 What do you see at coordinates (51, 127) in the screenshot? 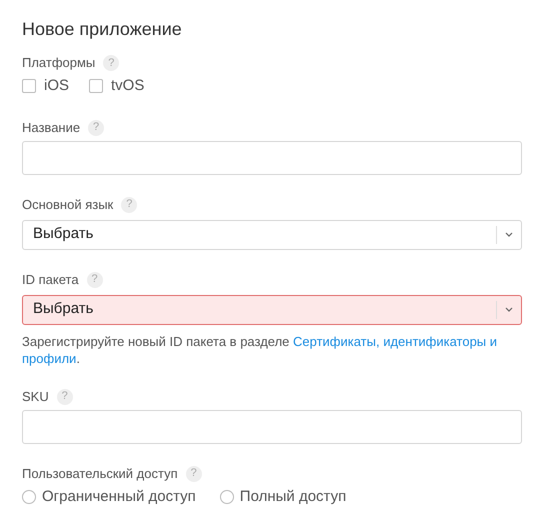
I see `field-label: Название` at bounding box center [51, 127].